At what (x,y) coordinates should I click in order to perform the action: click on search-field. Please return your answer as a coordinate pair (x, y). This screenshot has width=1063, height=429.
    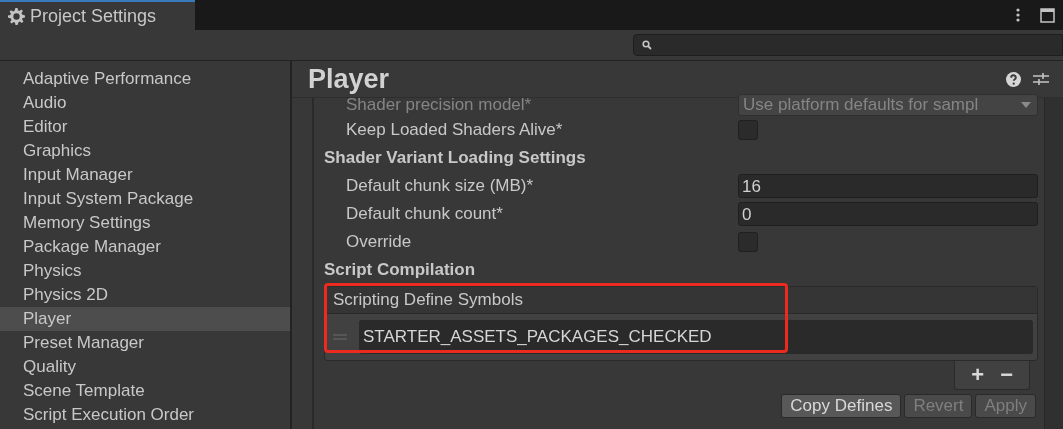
    Looking at the image, I should click on (848, 45).